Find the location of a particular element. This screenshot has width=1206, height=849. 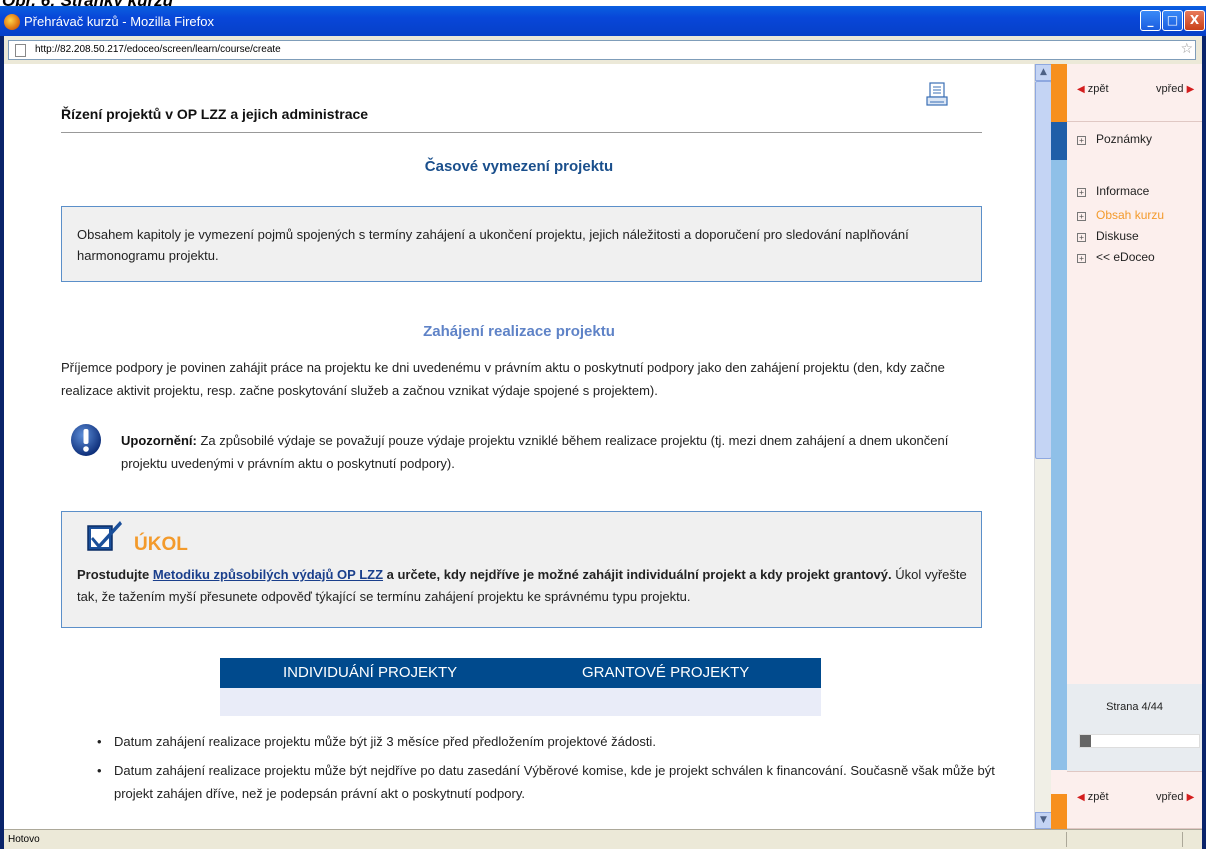

sidebar-item-edoceo: + << eDoceo is located at coordinates (1116, 257).